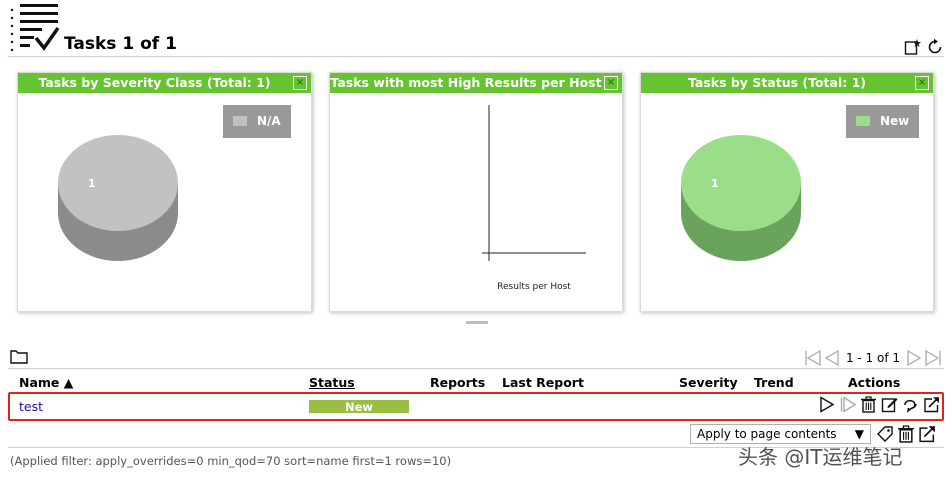 The width and height of the screenshot is (952, 480). What do you see at coordinates (820, 457) in the screenshot?
I see `watermark: 头条 @IT运维笔记` at bounding box center [820, 457].